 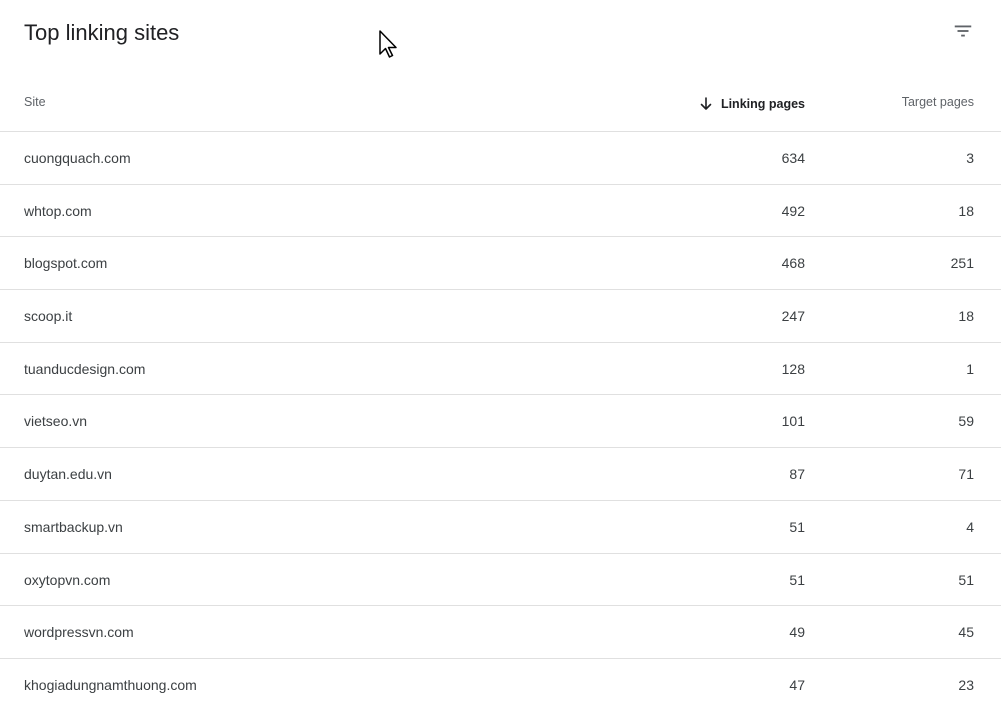 I want to click on table-row: vietseo.vn 101 59, so click(x=500, y=422).